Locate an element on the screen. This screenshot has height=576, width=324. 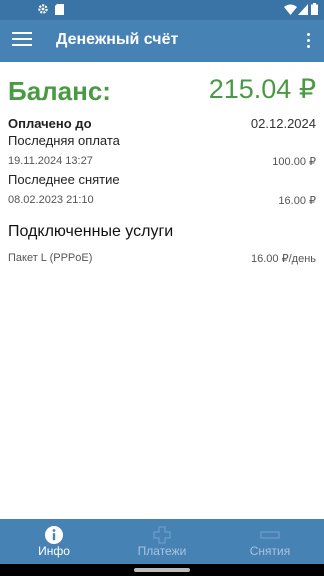
last-payment-label: Последняя оплата is located at coordinates (64, 140).